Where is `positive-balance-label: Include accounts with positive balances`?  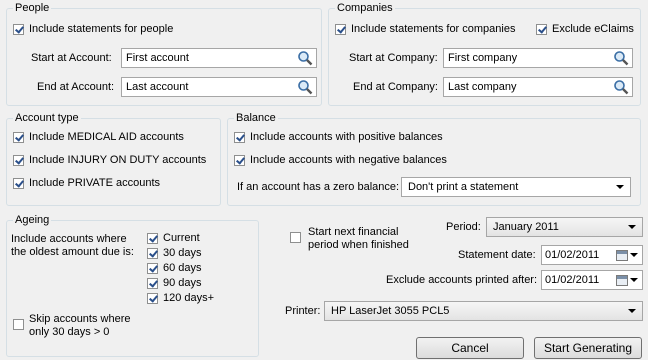 positive-balance-label: Include accounts with positive balances is located at coordinates (346, 137).